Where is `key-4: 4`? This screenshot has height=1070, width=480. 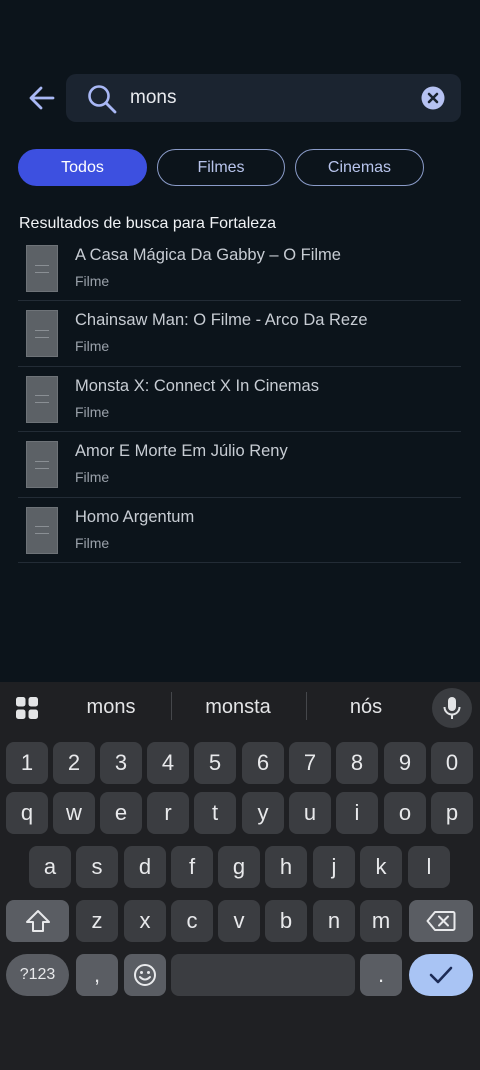 key-4: 4 is located at coordinates (168, 763).